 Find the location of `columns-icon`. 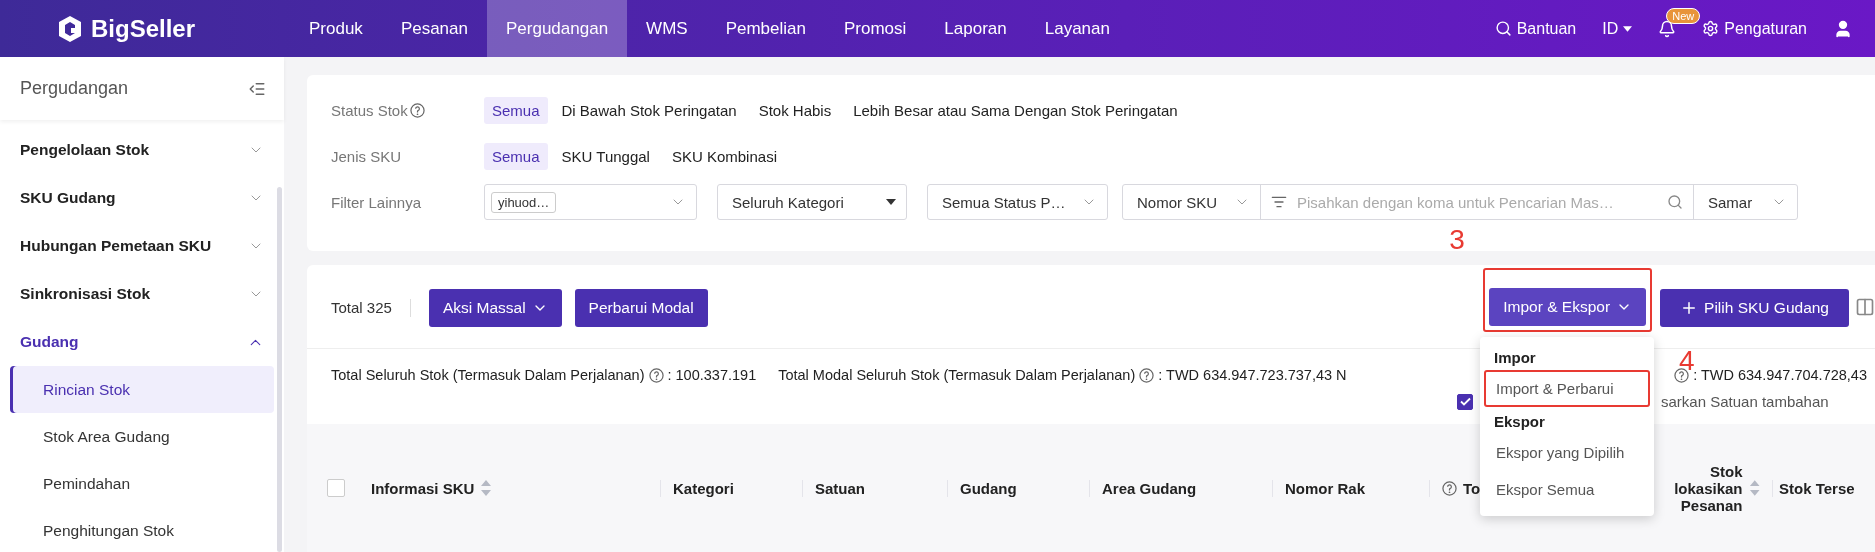

columns-icon is located at coordinates (1865, 307).